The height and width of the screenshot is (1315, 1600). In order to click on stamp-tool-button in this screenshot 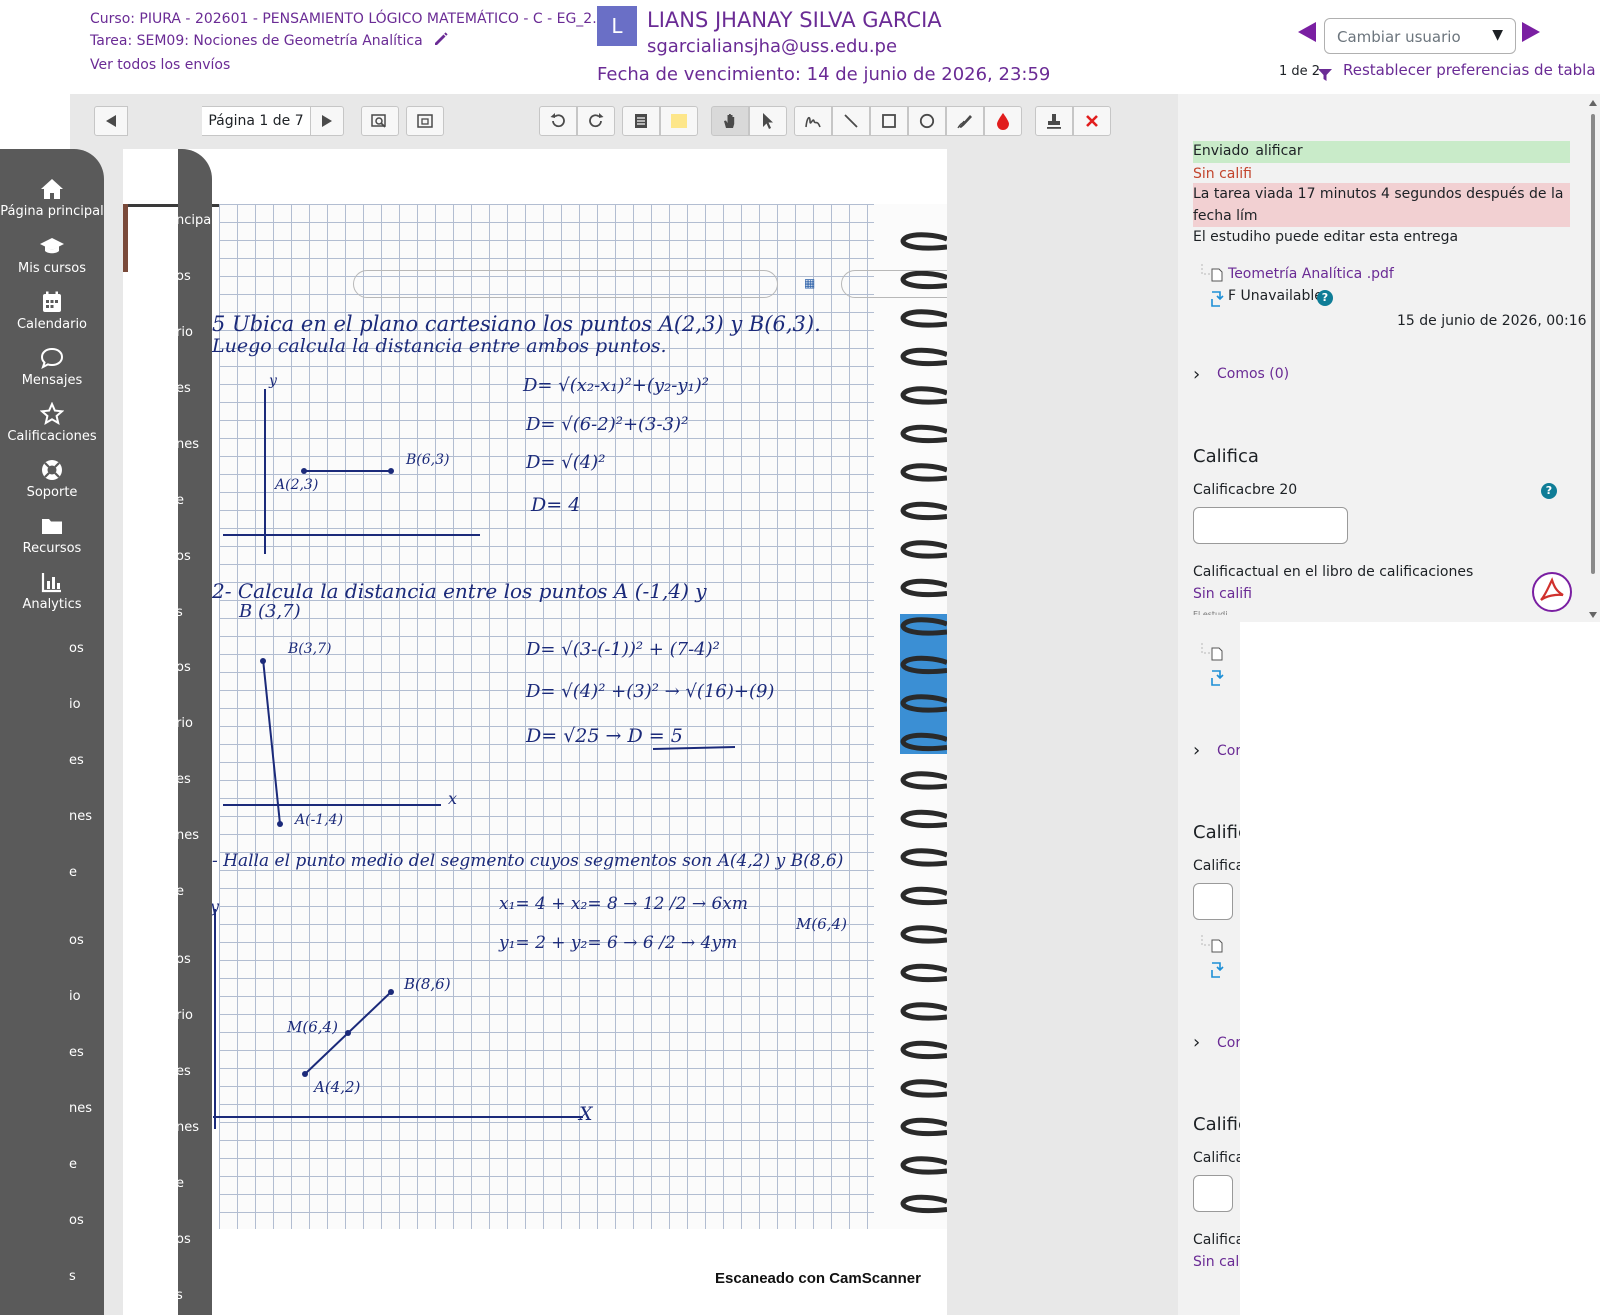, I will do `click(1054, 121)`.